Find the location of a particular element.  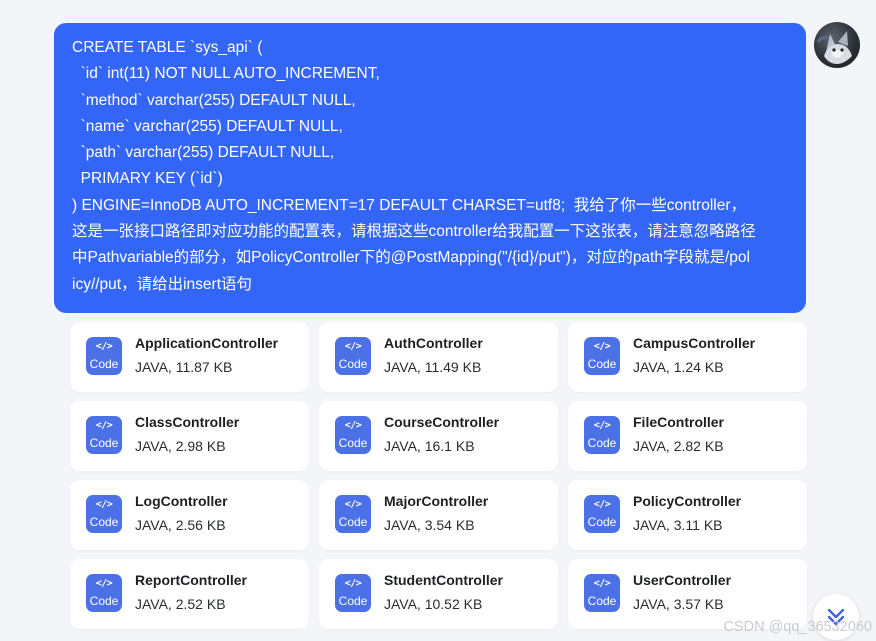

file-meta: JAVA, 1.24 KB is located at coordinates (678, 367).